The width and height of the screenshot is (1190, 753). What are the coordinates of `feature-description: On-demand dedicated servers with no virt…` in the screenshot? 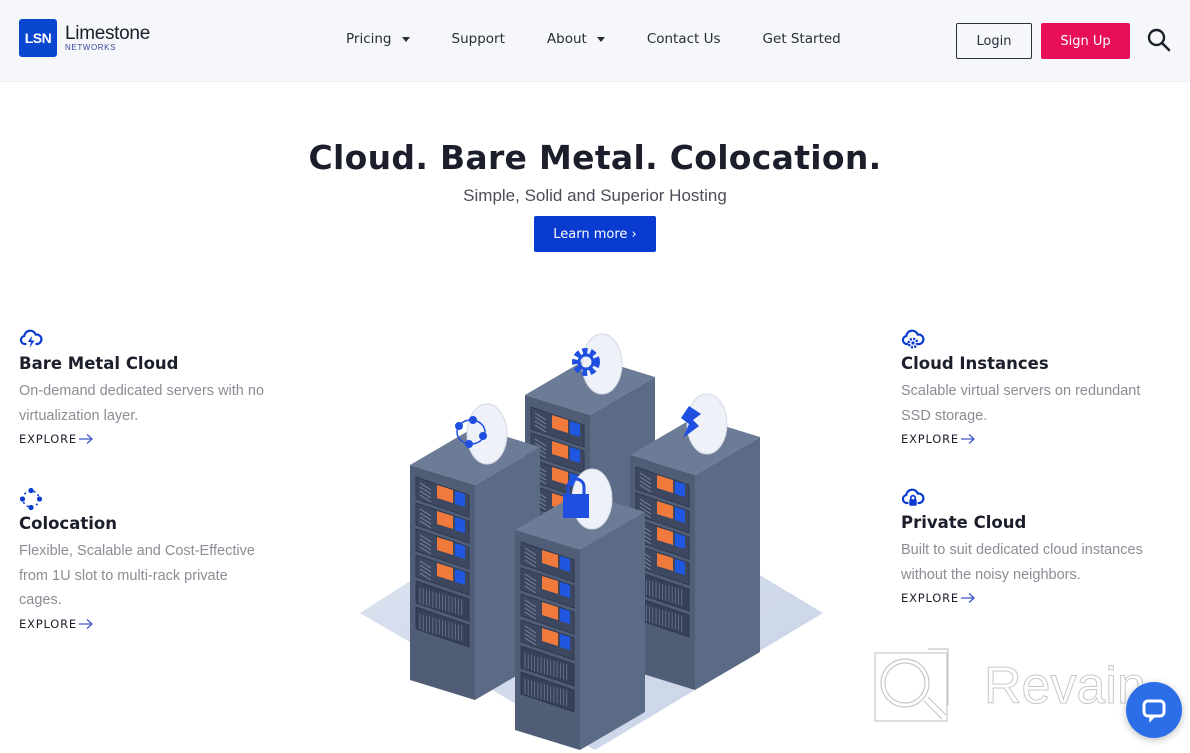 It's located at (159, 403).